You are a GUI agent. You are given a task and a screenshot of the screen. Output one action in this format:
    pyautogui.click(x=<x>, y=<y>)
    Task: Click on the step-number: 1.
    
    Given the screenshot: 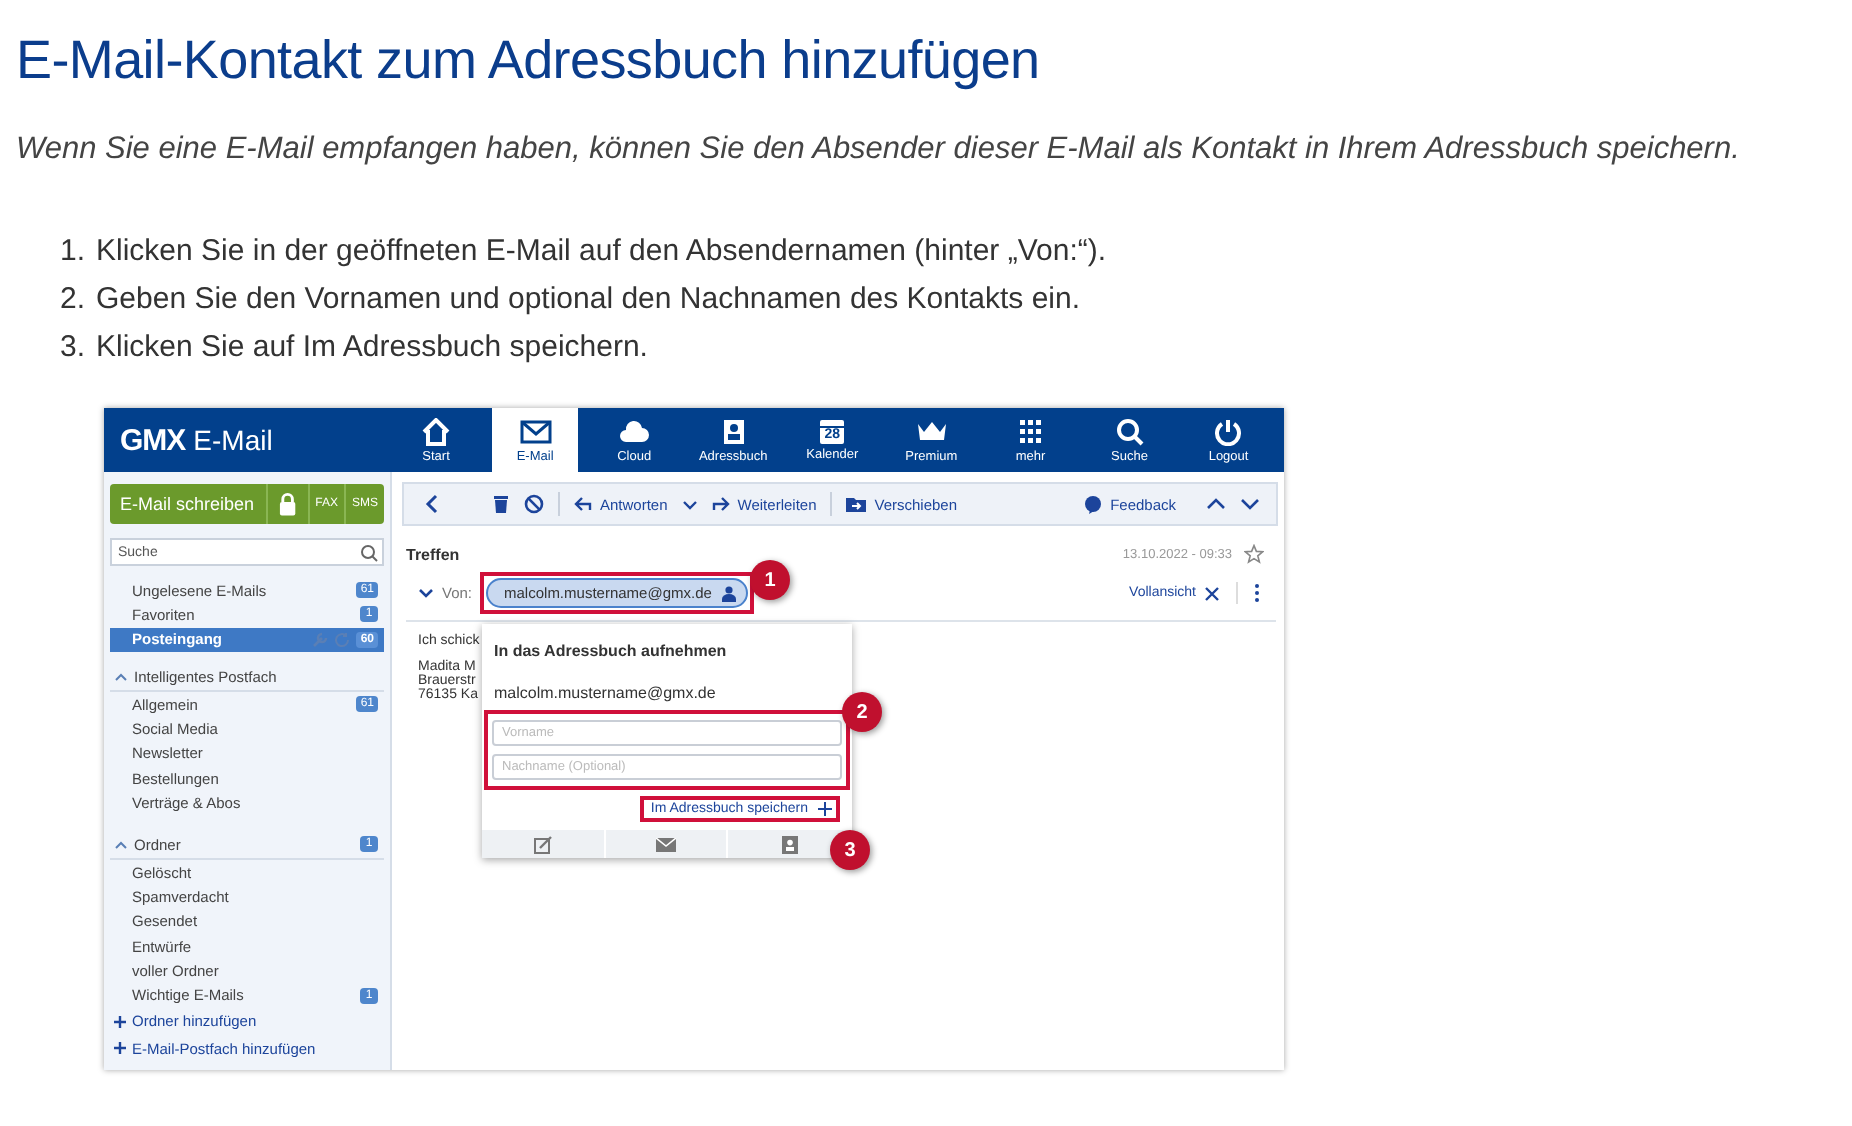 What is the action you would take?
    pyautogui.click(x=74, y=252)
    